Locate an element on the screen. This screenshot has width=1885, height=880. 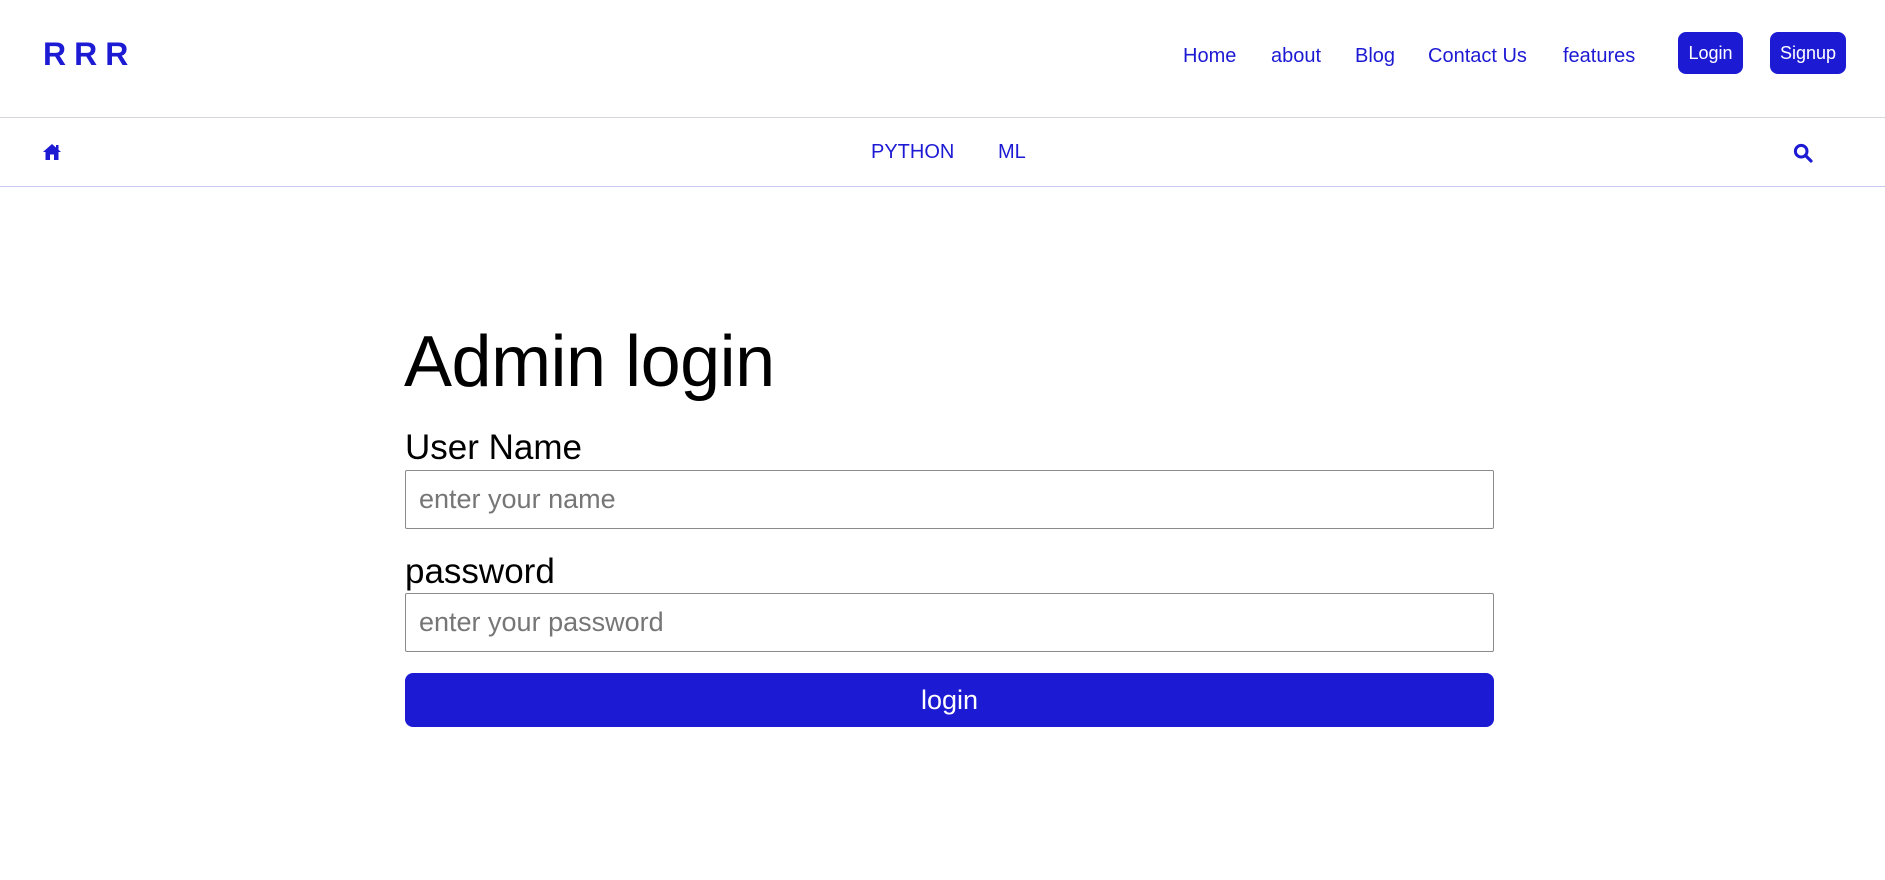
brand-logo: RRR is located at coordinates (89, 54).